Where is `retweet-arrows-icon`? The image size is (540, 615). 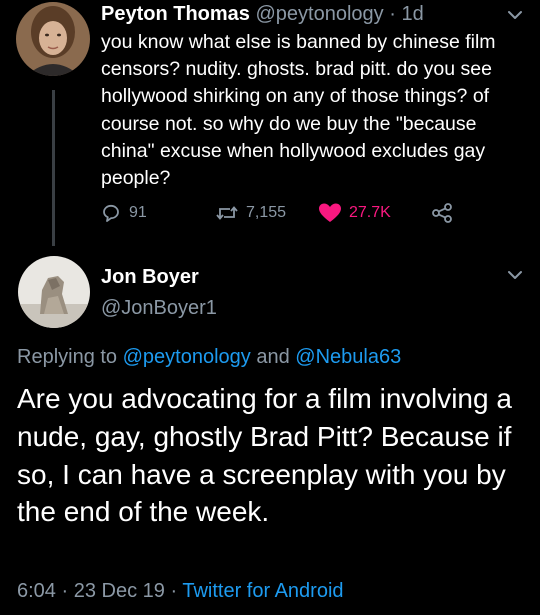
retweet-arrows-icon is located at coordinates (227, 213).